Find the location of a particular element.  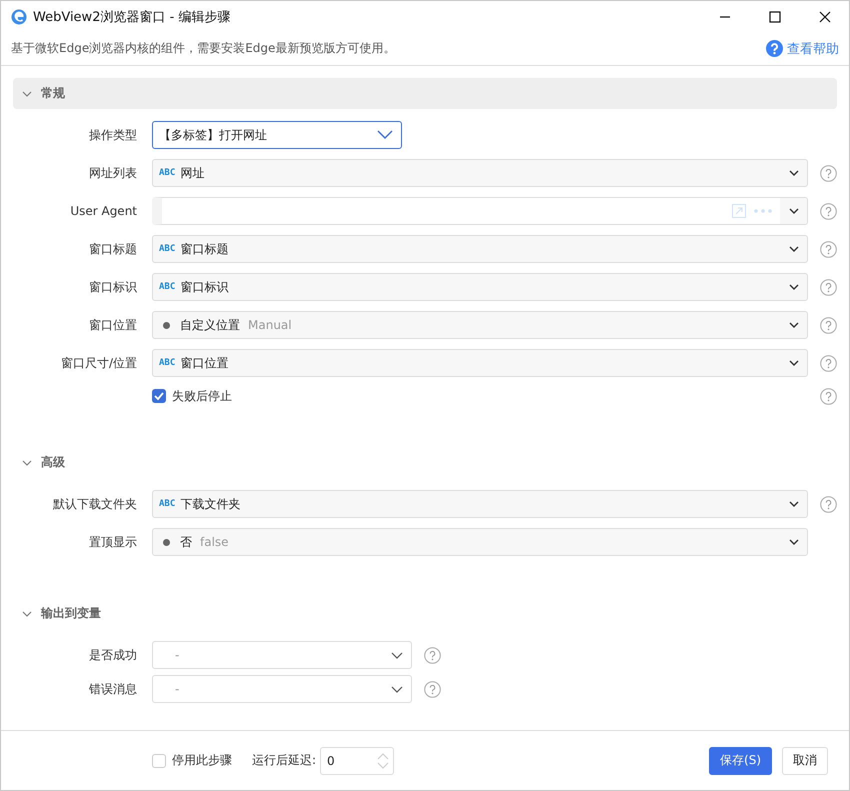

disable-step-checkbox: 停用此步骤 is located at coordinates (192, 760).